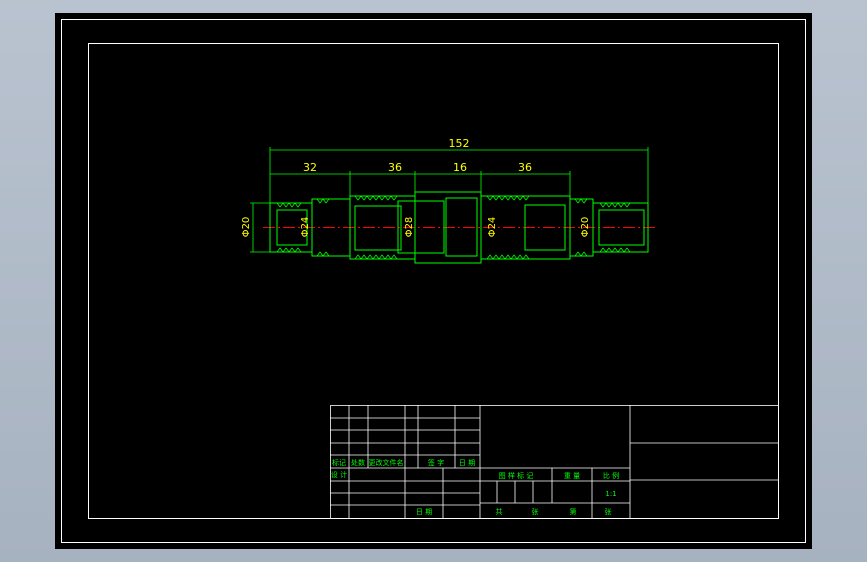  What do you see at coordinates (246, 227) in the screenshot?
I see `dia-label-1: Φ20` at bounding box center [246, 227].